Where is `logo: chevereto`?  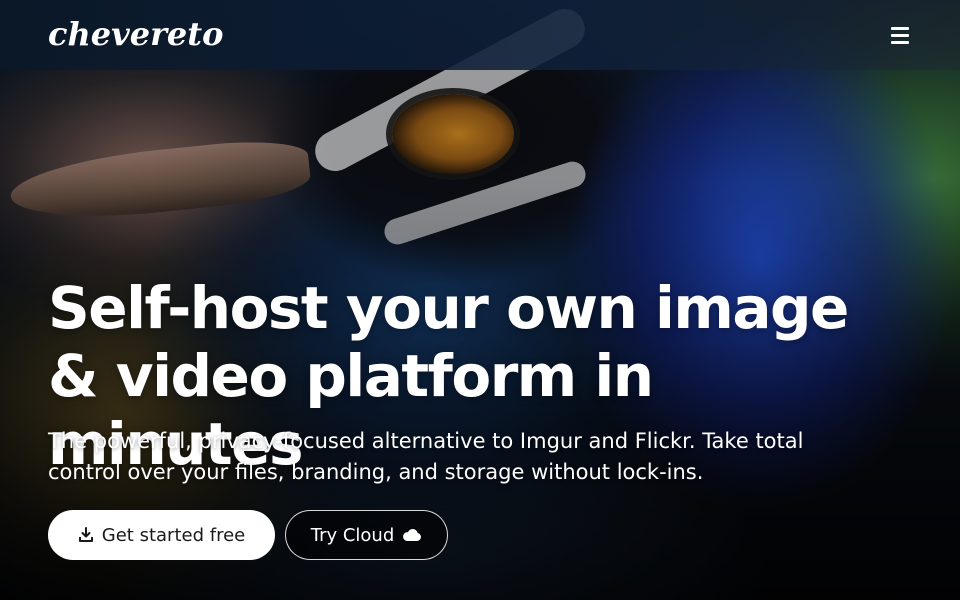
logo: chevereto is located at coordinates (135, 34).